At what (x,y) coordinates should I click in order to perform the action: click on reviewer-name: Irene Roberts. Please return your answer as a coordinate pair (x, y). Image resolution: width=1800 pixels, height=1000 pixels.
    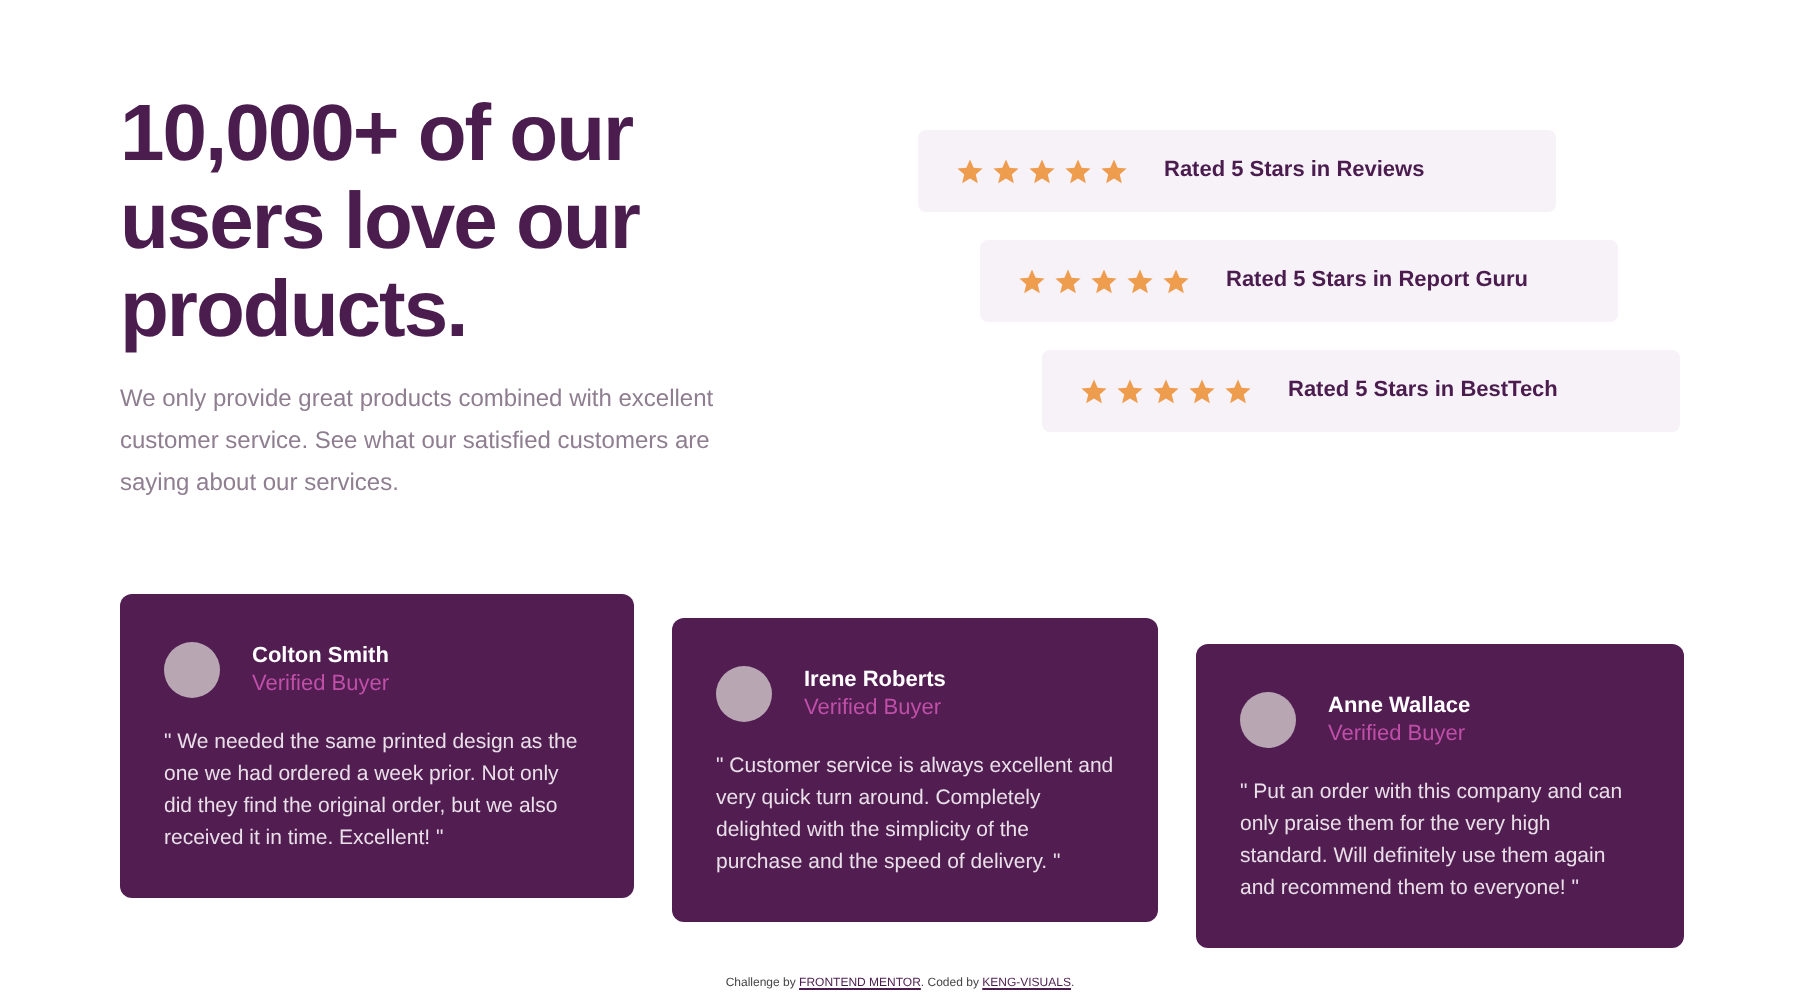
    Looking at the image, I should click on (875, 680).